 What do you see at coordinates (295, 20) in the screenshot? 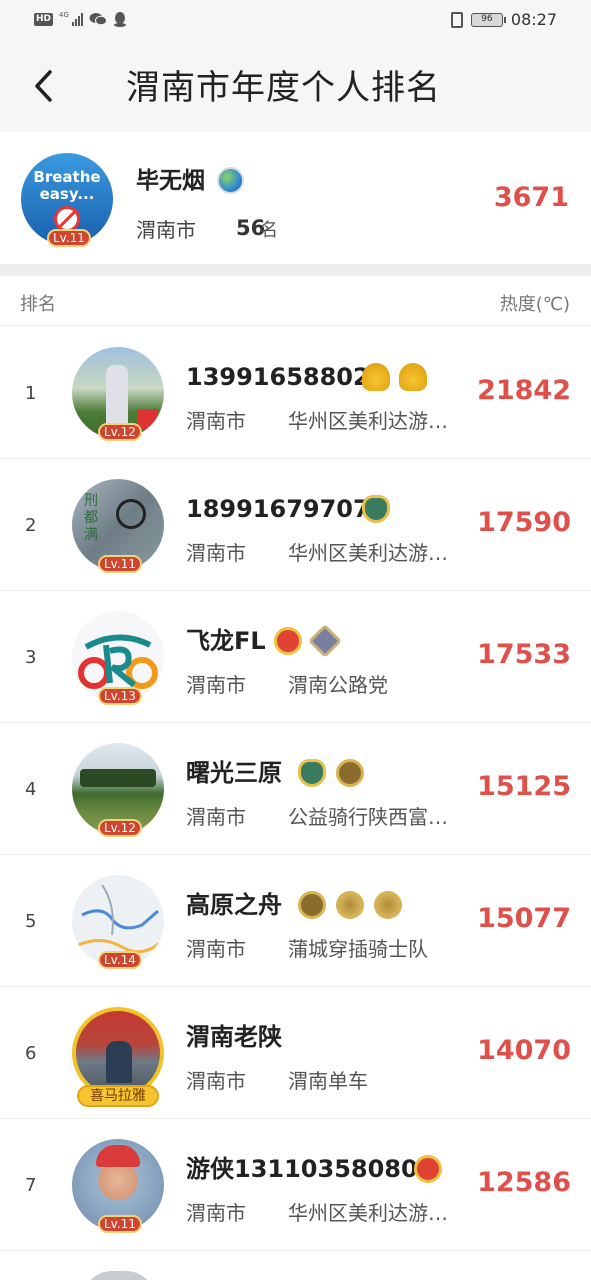
I see `status-bar: HD 4G 96 08:27` at bounding box center [295, 20].